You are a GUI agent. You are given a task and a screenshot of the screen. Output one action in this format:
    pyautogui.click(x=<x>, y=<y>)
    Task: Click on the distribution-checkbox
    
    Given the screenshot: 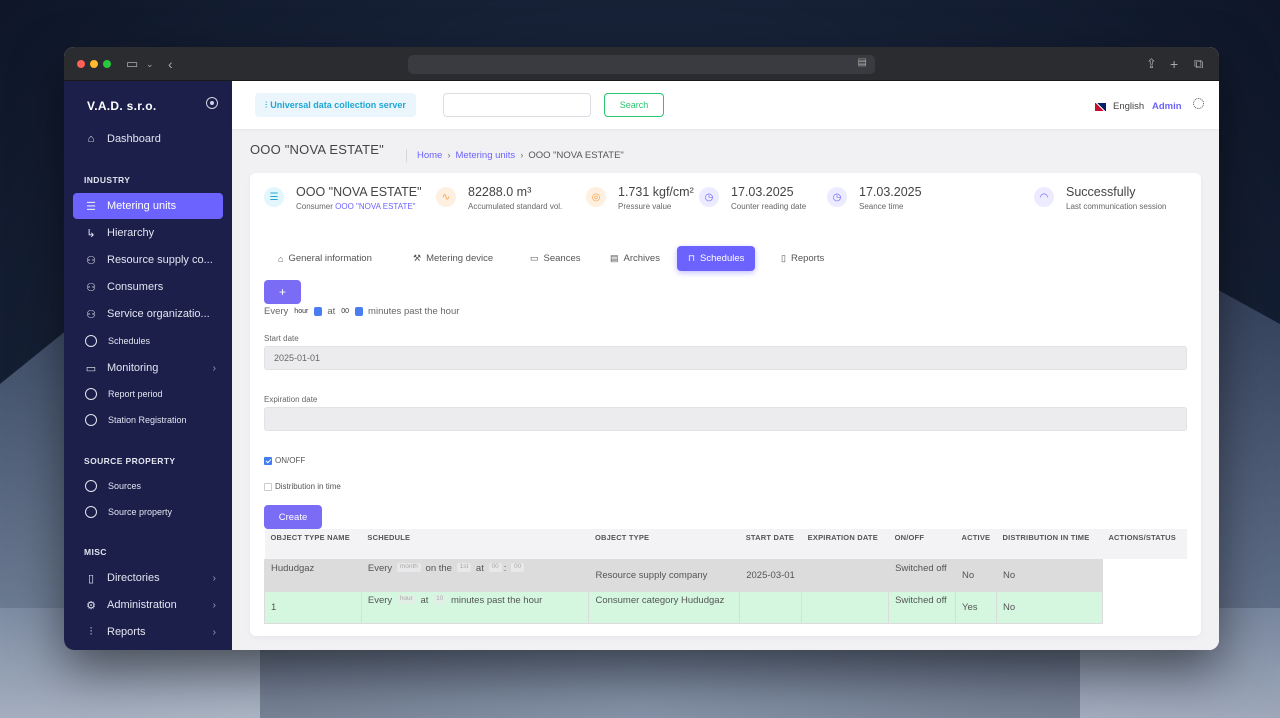 What is the action you would take?
    pyautogui.click(x=268, y=486)
    